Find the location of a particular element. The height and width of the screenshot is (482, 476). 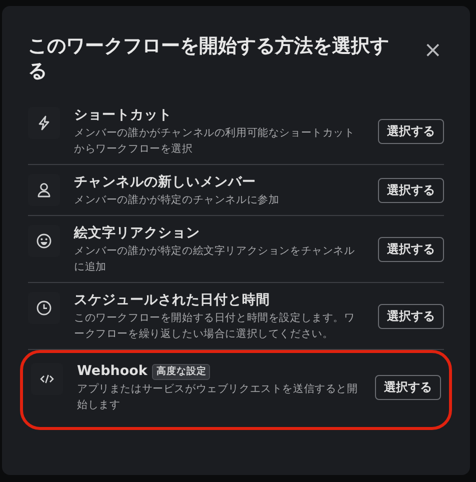

smiley-icon is located at coordinates (44, 241).